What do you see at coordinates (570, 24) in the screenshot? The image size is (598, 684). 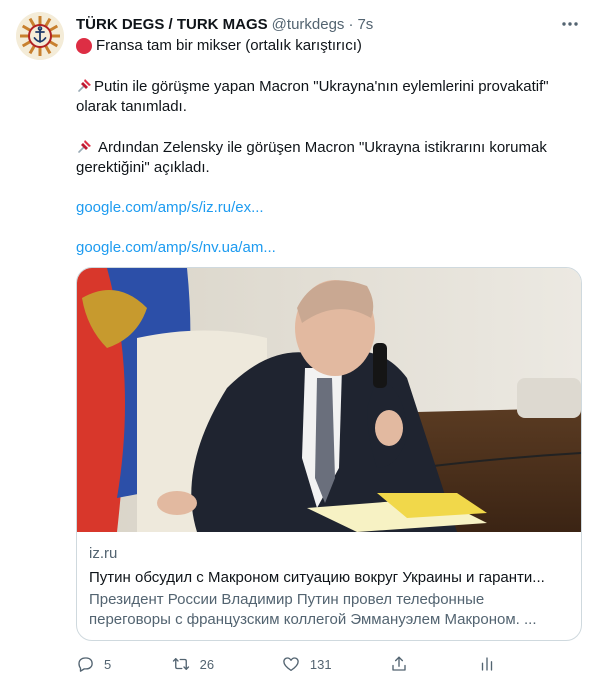 I see `more-icon` at bounding box center [570, 24].